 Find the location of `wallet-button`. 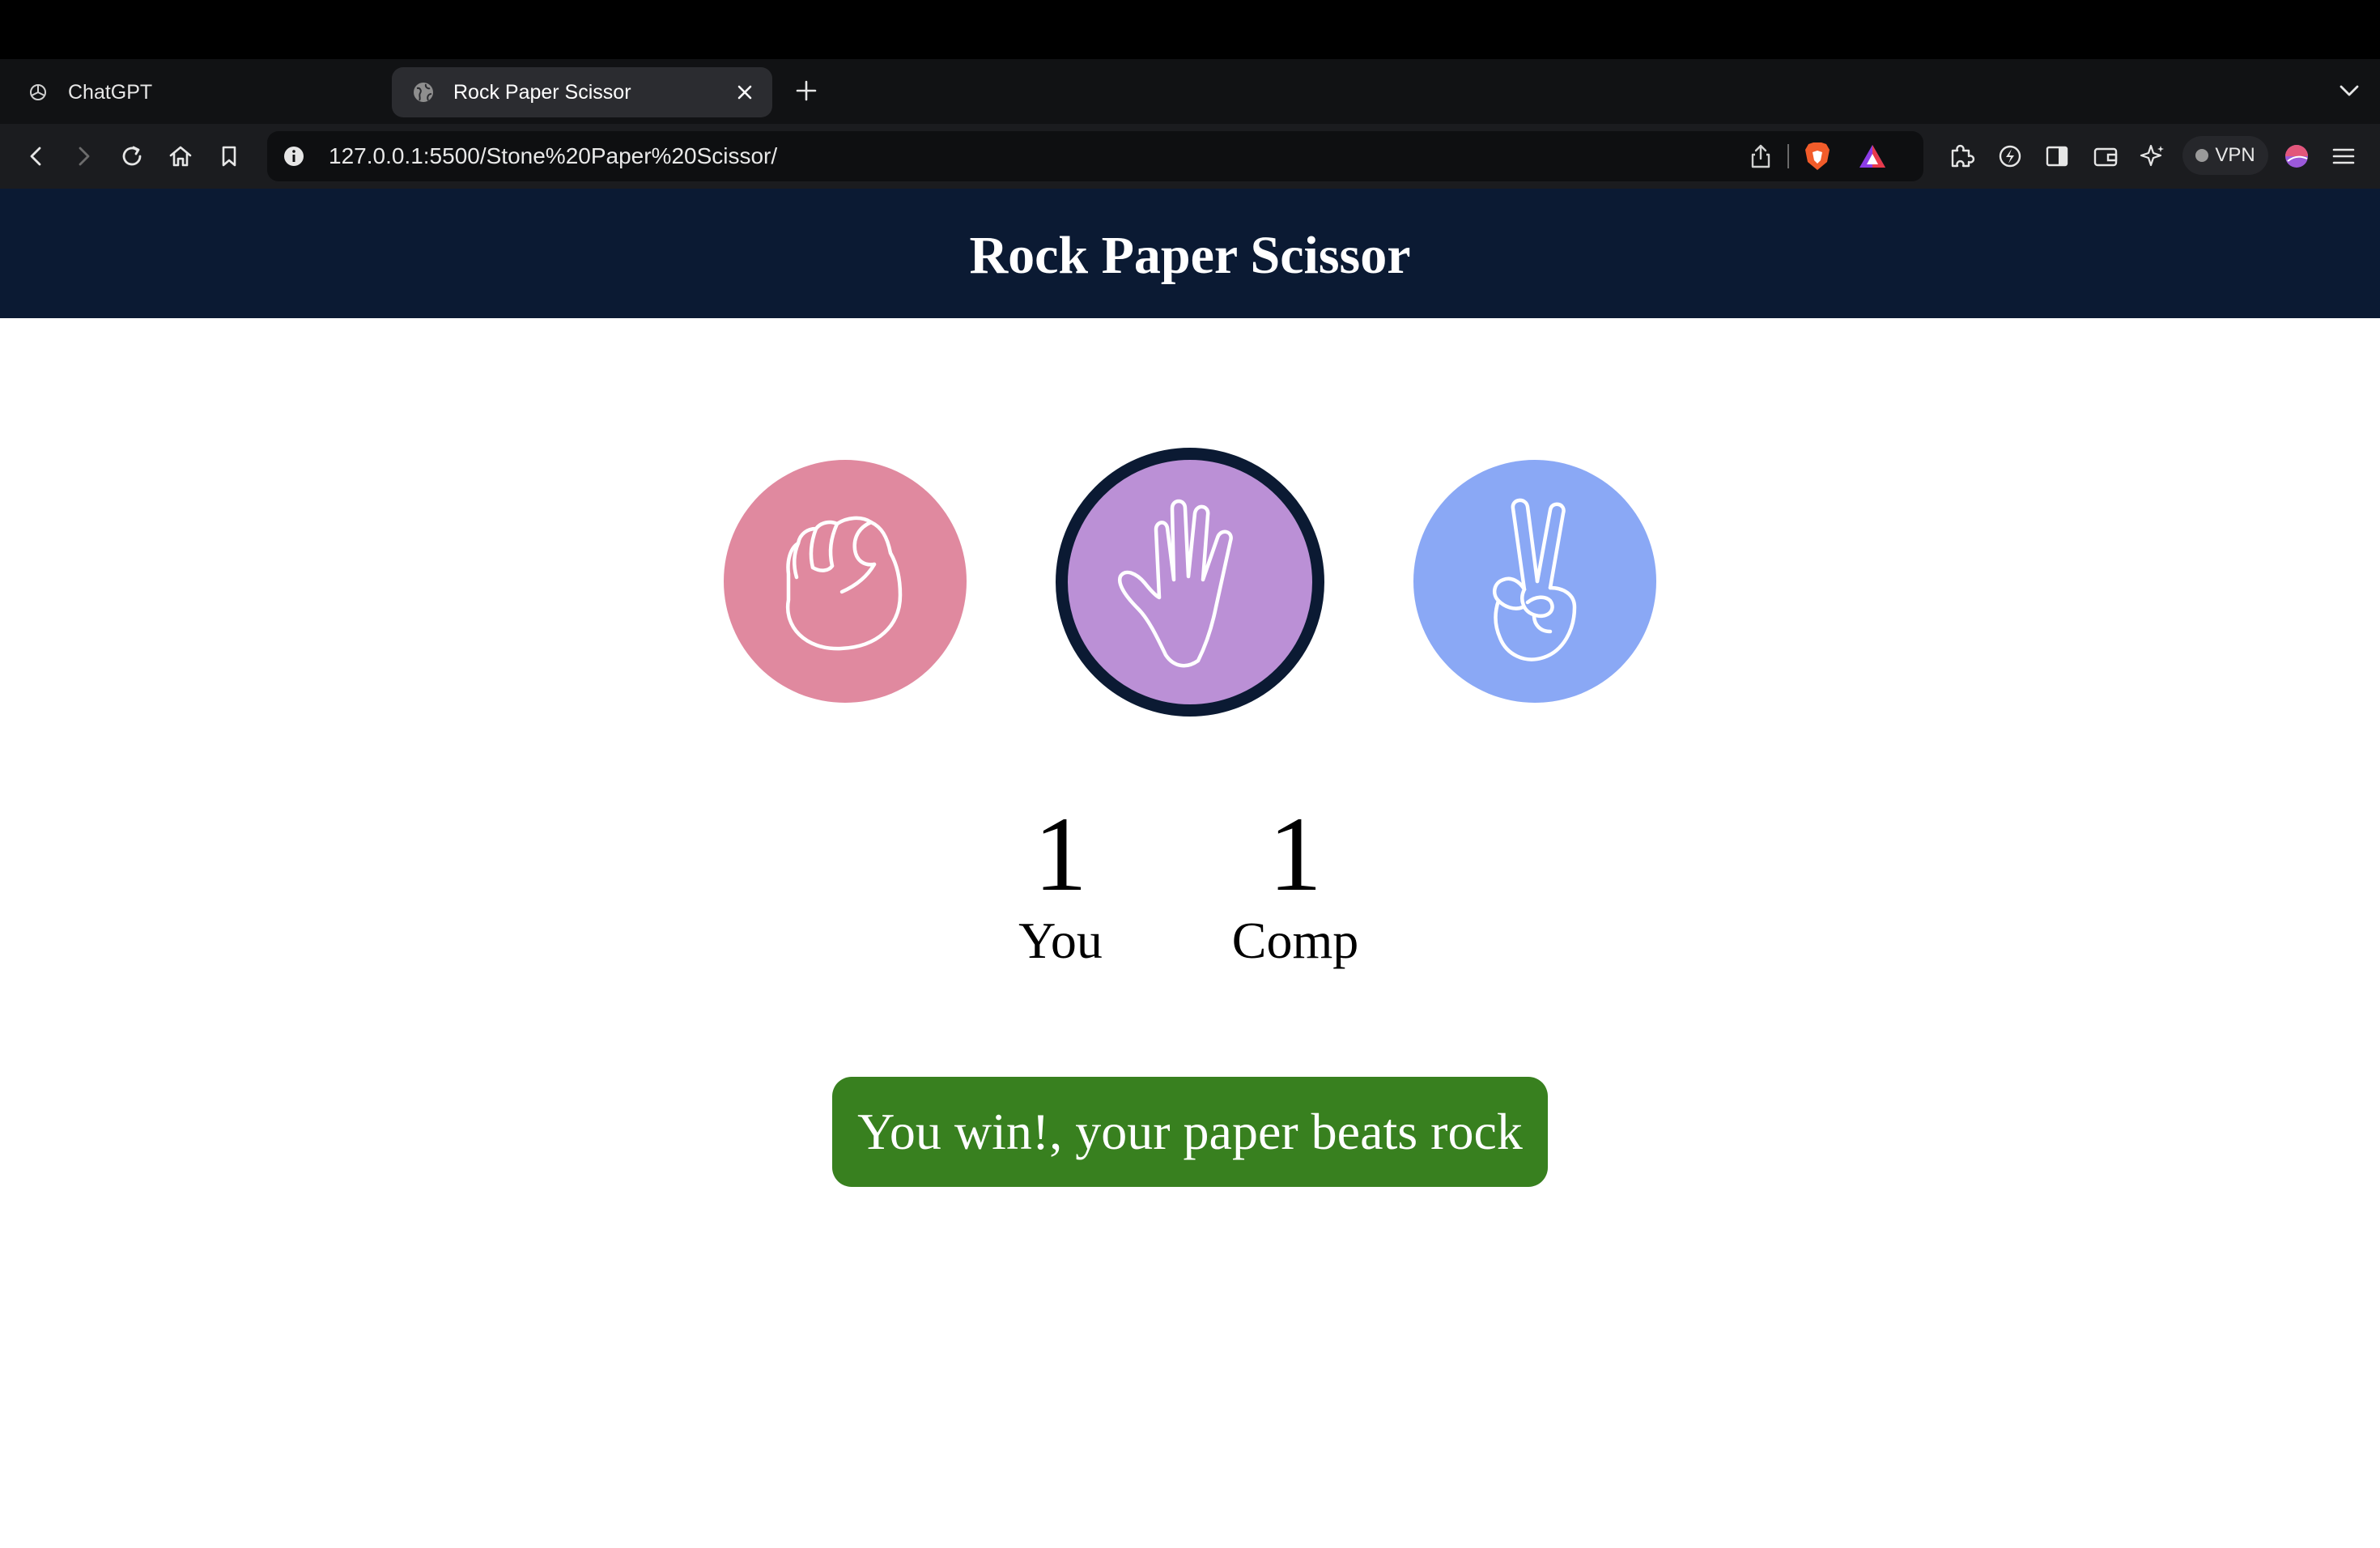

wallet-button is located at coordinates (2105, 157).